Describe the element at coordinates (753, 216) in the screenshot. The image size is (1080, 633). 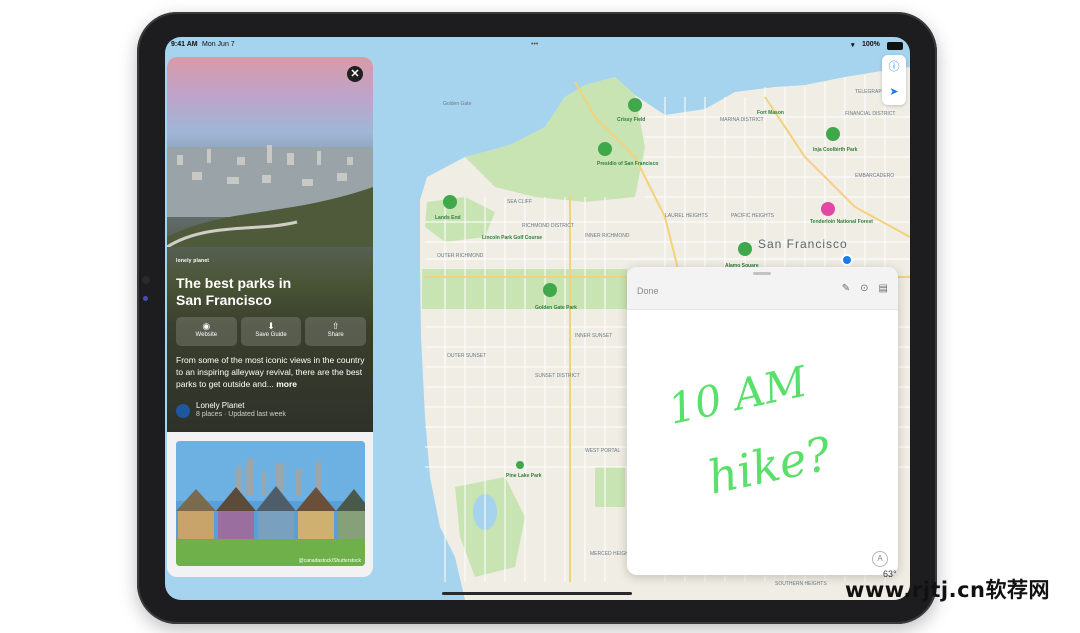
I see `map-label-pacific: PACIFIC HEIGHTS` at that location.